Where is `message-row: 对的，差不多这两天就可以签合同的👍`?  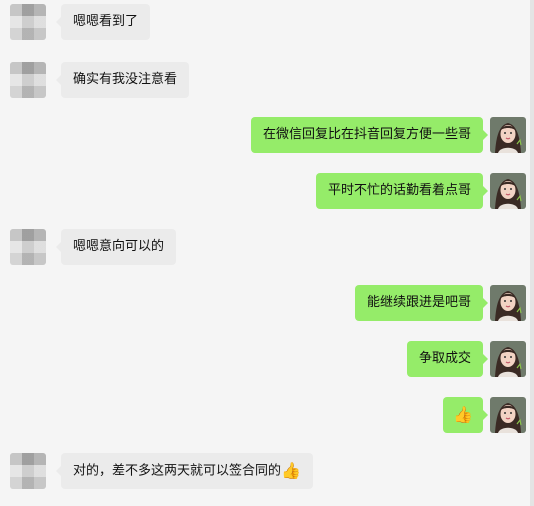
message-row: 对的，差不多这两天就可以签合同的👍 is located at coordinates (265, 471).